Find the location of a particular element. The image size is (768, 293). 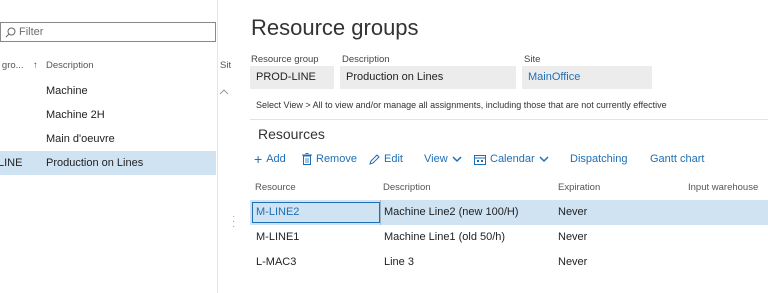

edit-button: Edit is located at coordinates (386, 159).